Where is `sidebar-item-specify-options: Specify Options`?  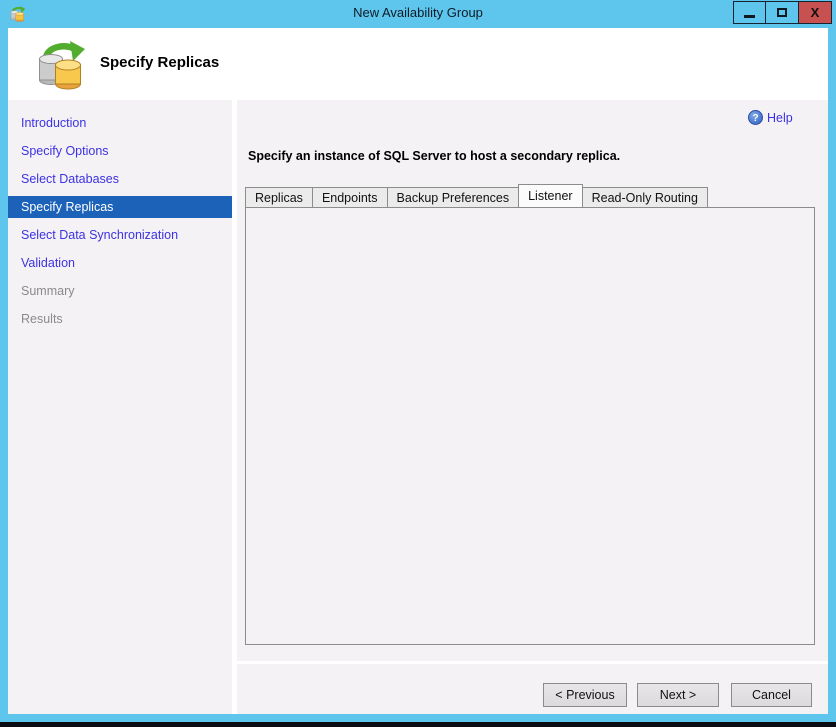 sidebar-item-specify-options: Specify Options is located at coordinates (120, 151).